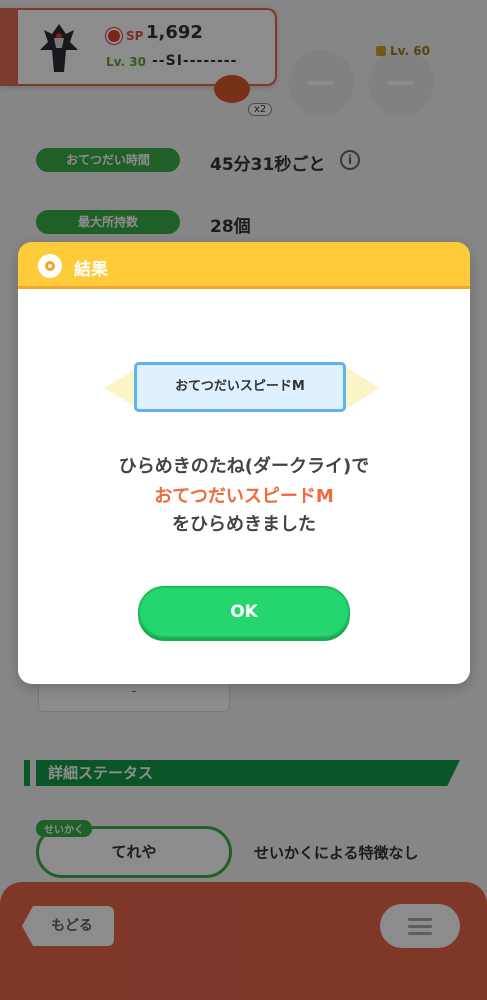 The width and height of the screenshot is (487, 1000). What do you see at coordinates (244, 466) in the screenshot?
I see `message-line-1: ひらめきのたね(ダークライ)で` at bounding box center [244, 466].